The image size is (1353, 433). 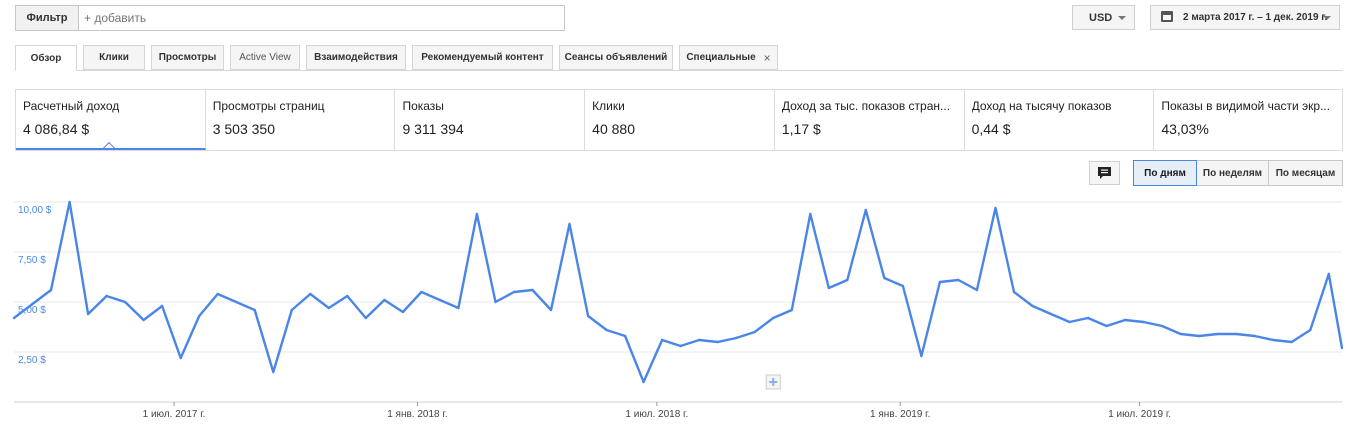 What do you see at coordinates (114, 57) in the screenshot?
I see `tab-clicks: Клики` at bounding box center [114, 57].